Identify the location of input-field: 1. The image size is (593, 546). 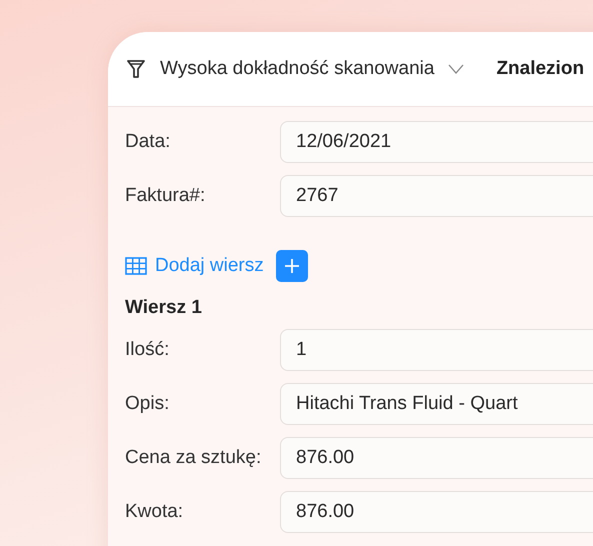
(436, 350).